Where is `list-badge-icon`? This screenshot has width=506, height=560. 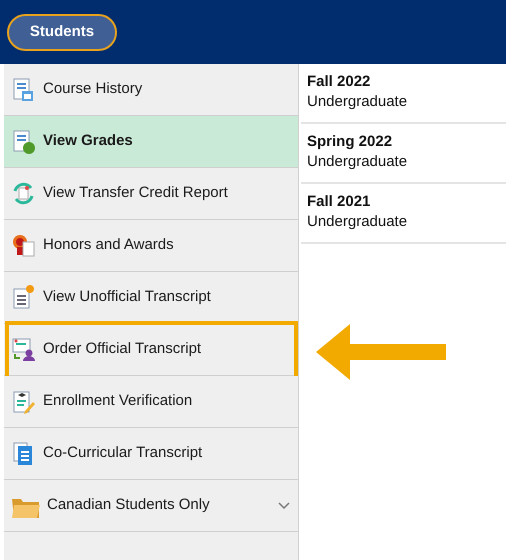
list-badge-icon is located at coordinates (24, 141).